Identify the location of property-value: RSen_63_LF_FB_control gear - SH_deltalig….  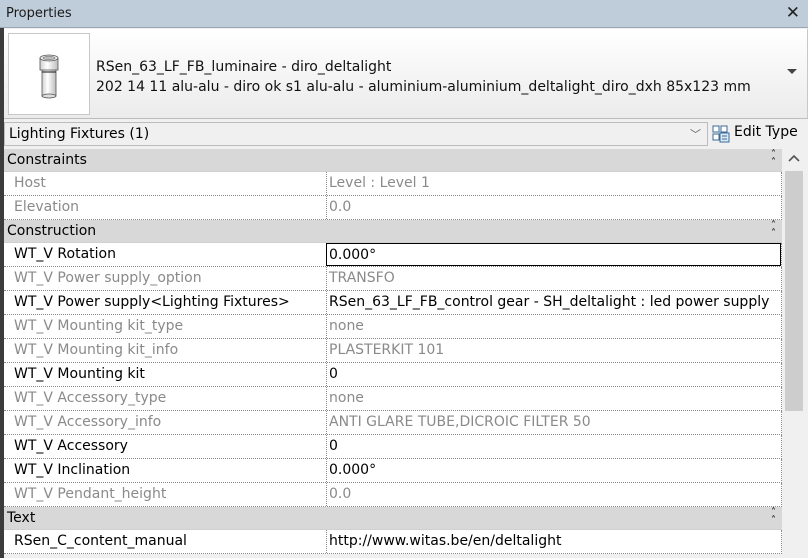
(553, 302).